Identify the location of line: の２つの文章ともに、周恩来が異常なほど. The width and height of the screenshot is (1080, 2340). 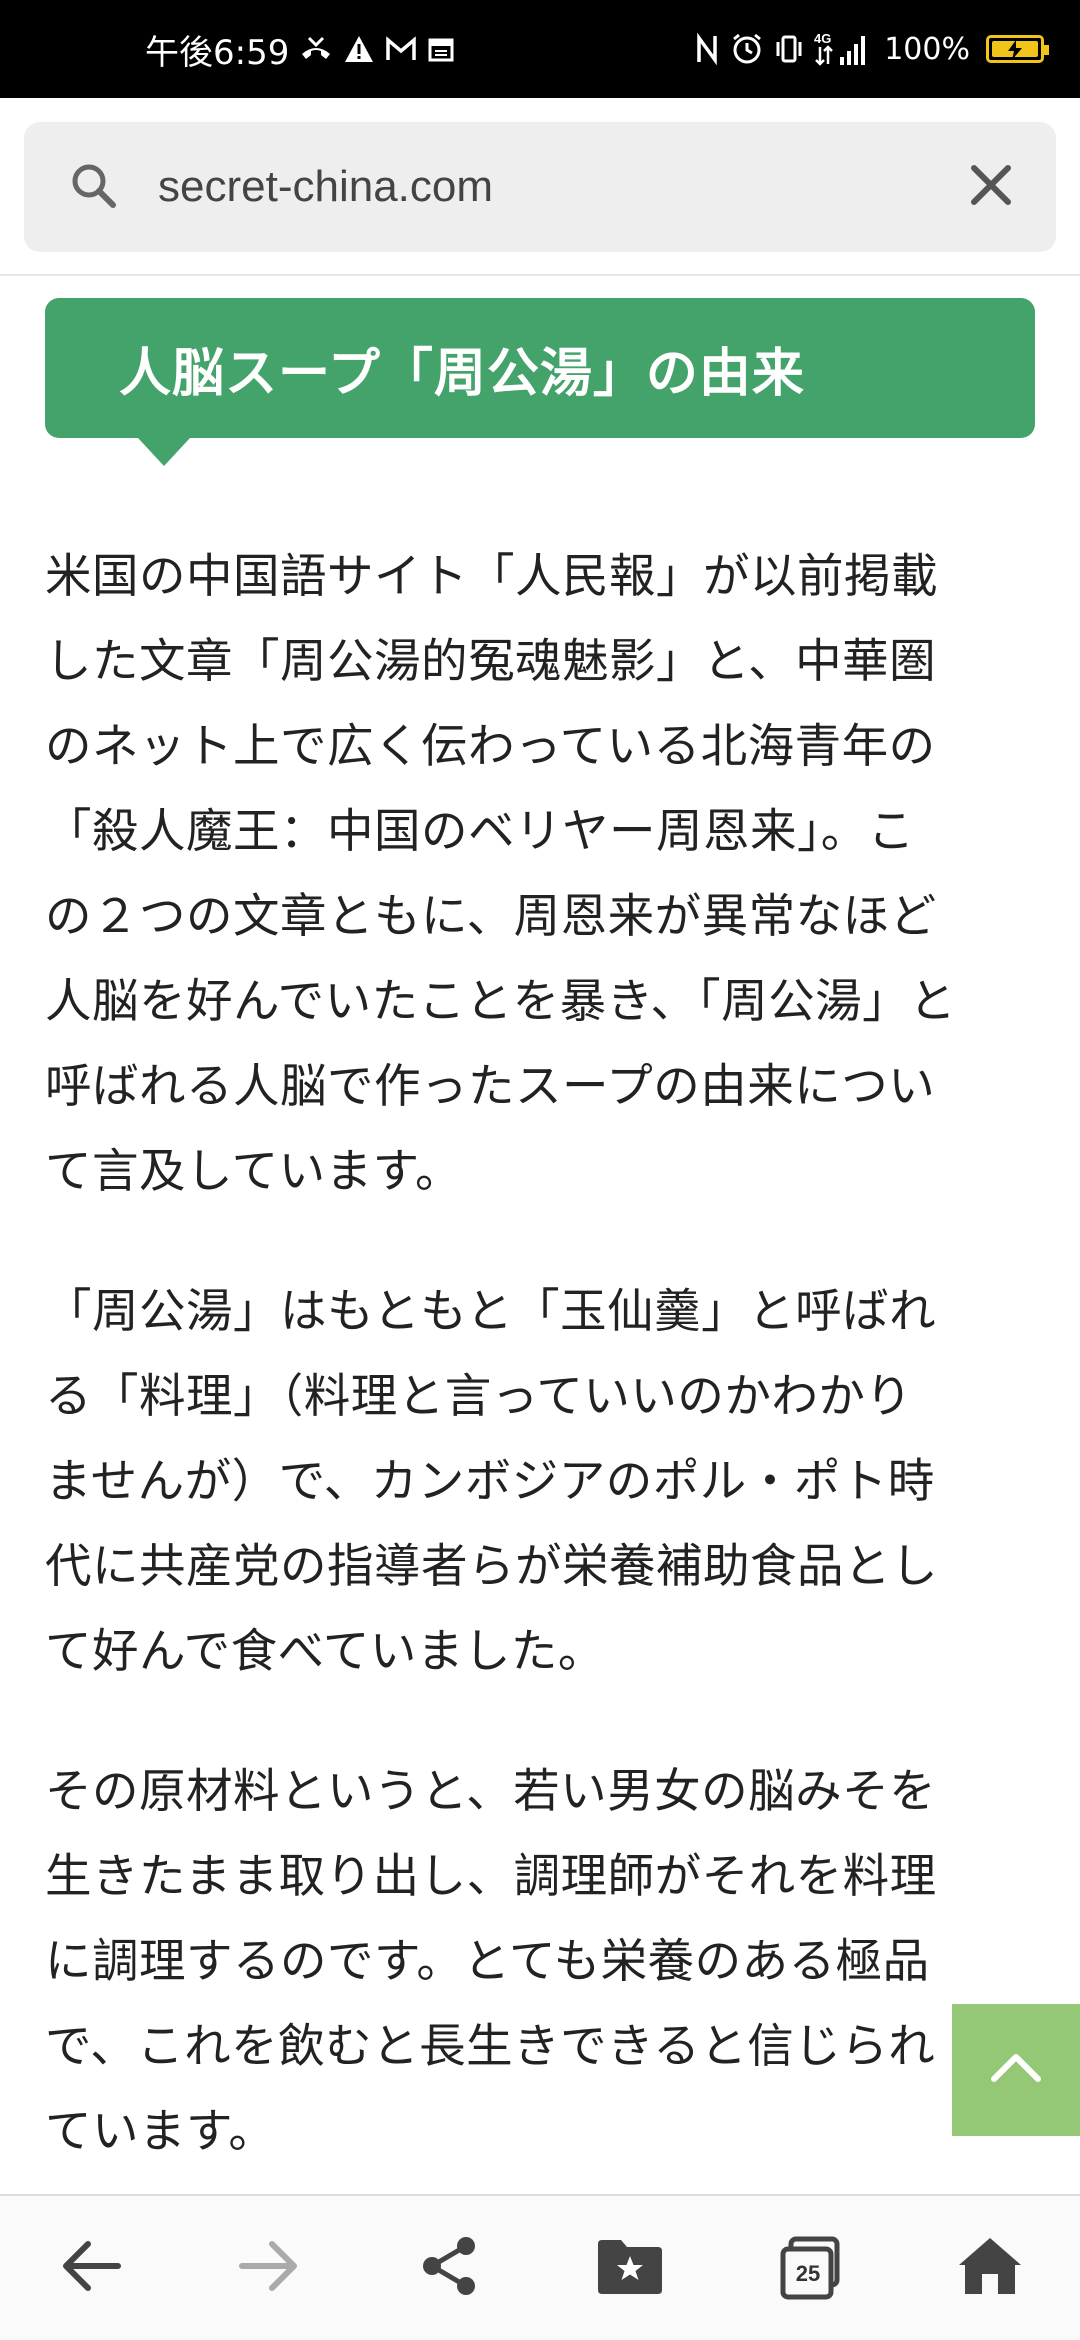
(491, 916).